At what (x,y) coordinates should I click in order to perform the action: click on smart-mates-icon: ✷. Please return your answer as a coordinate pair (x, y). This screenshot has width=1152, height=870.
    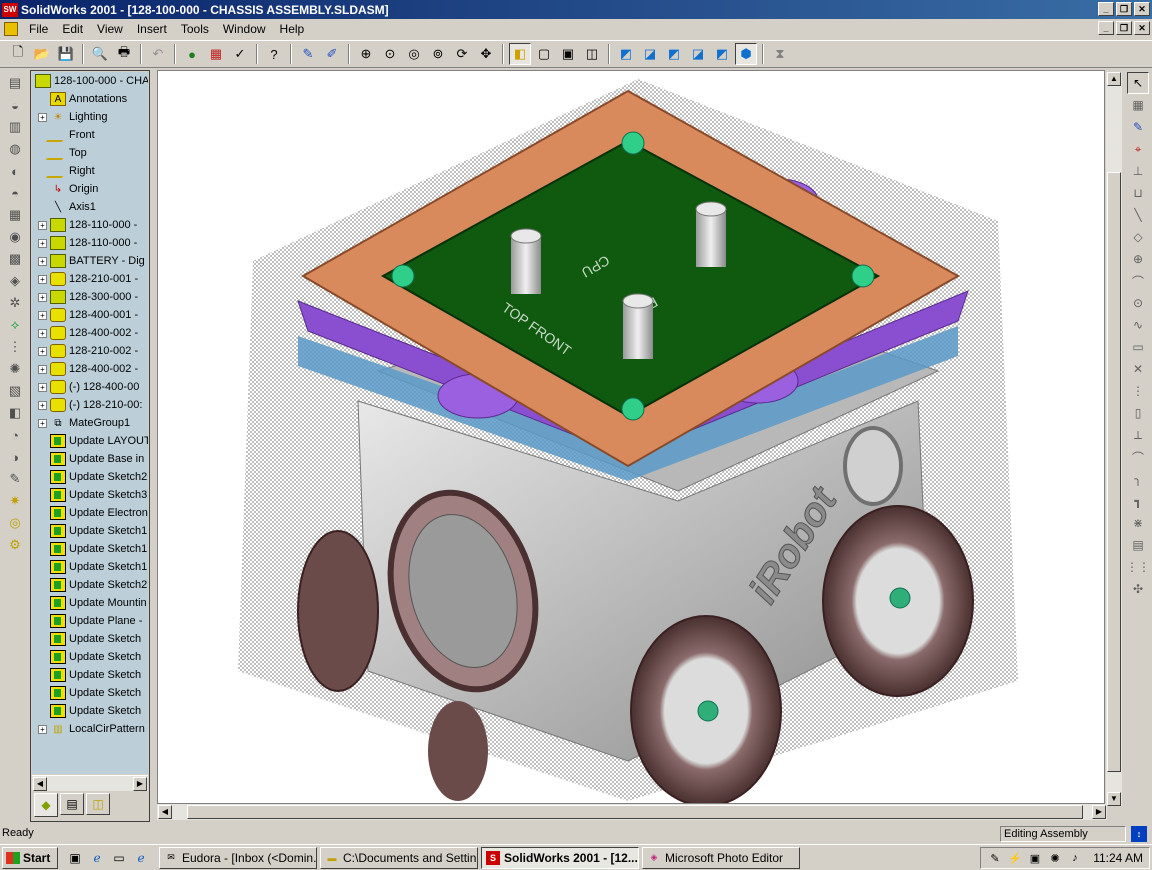
    Looking at the image, I should click on (15, 501).